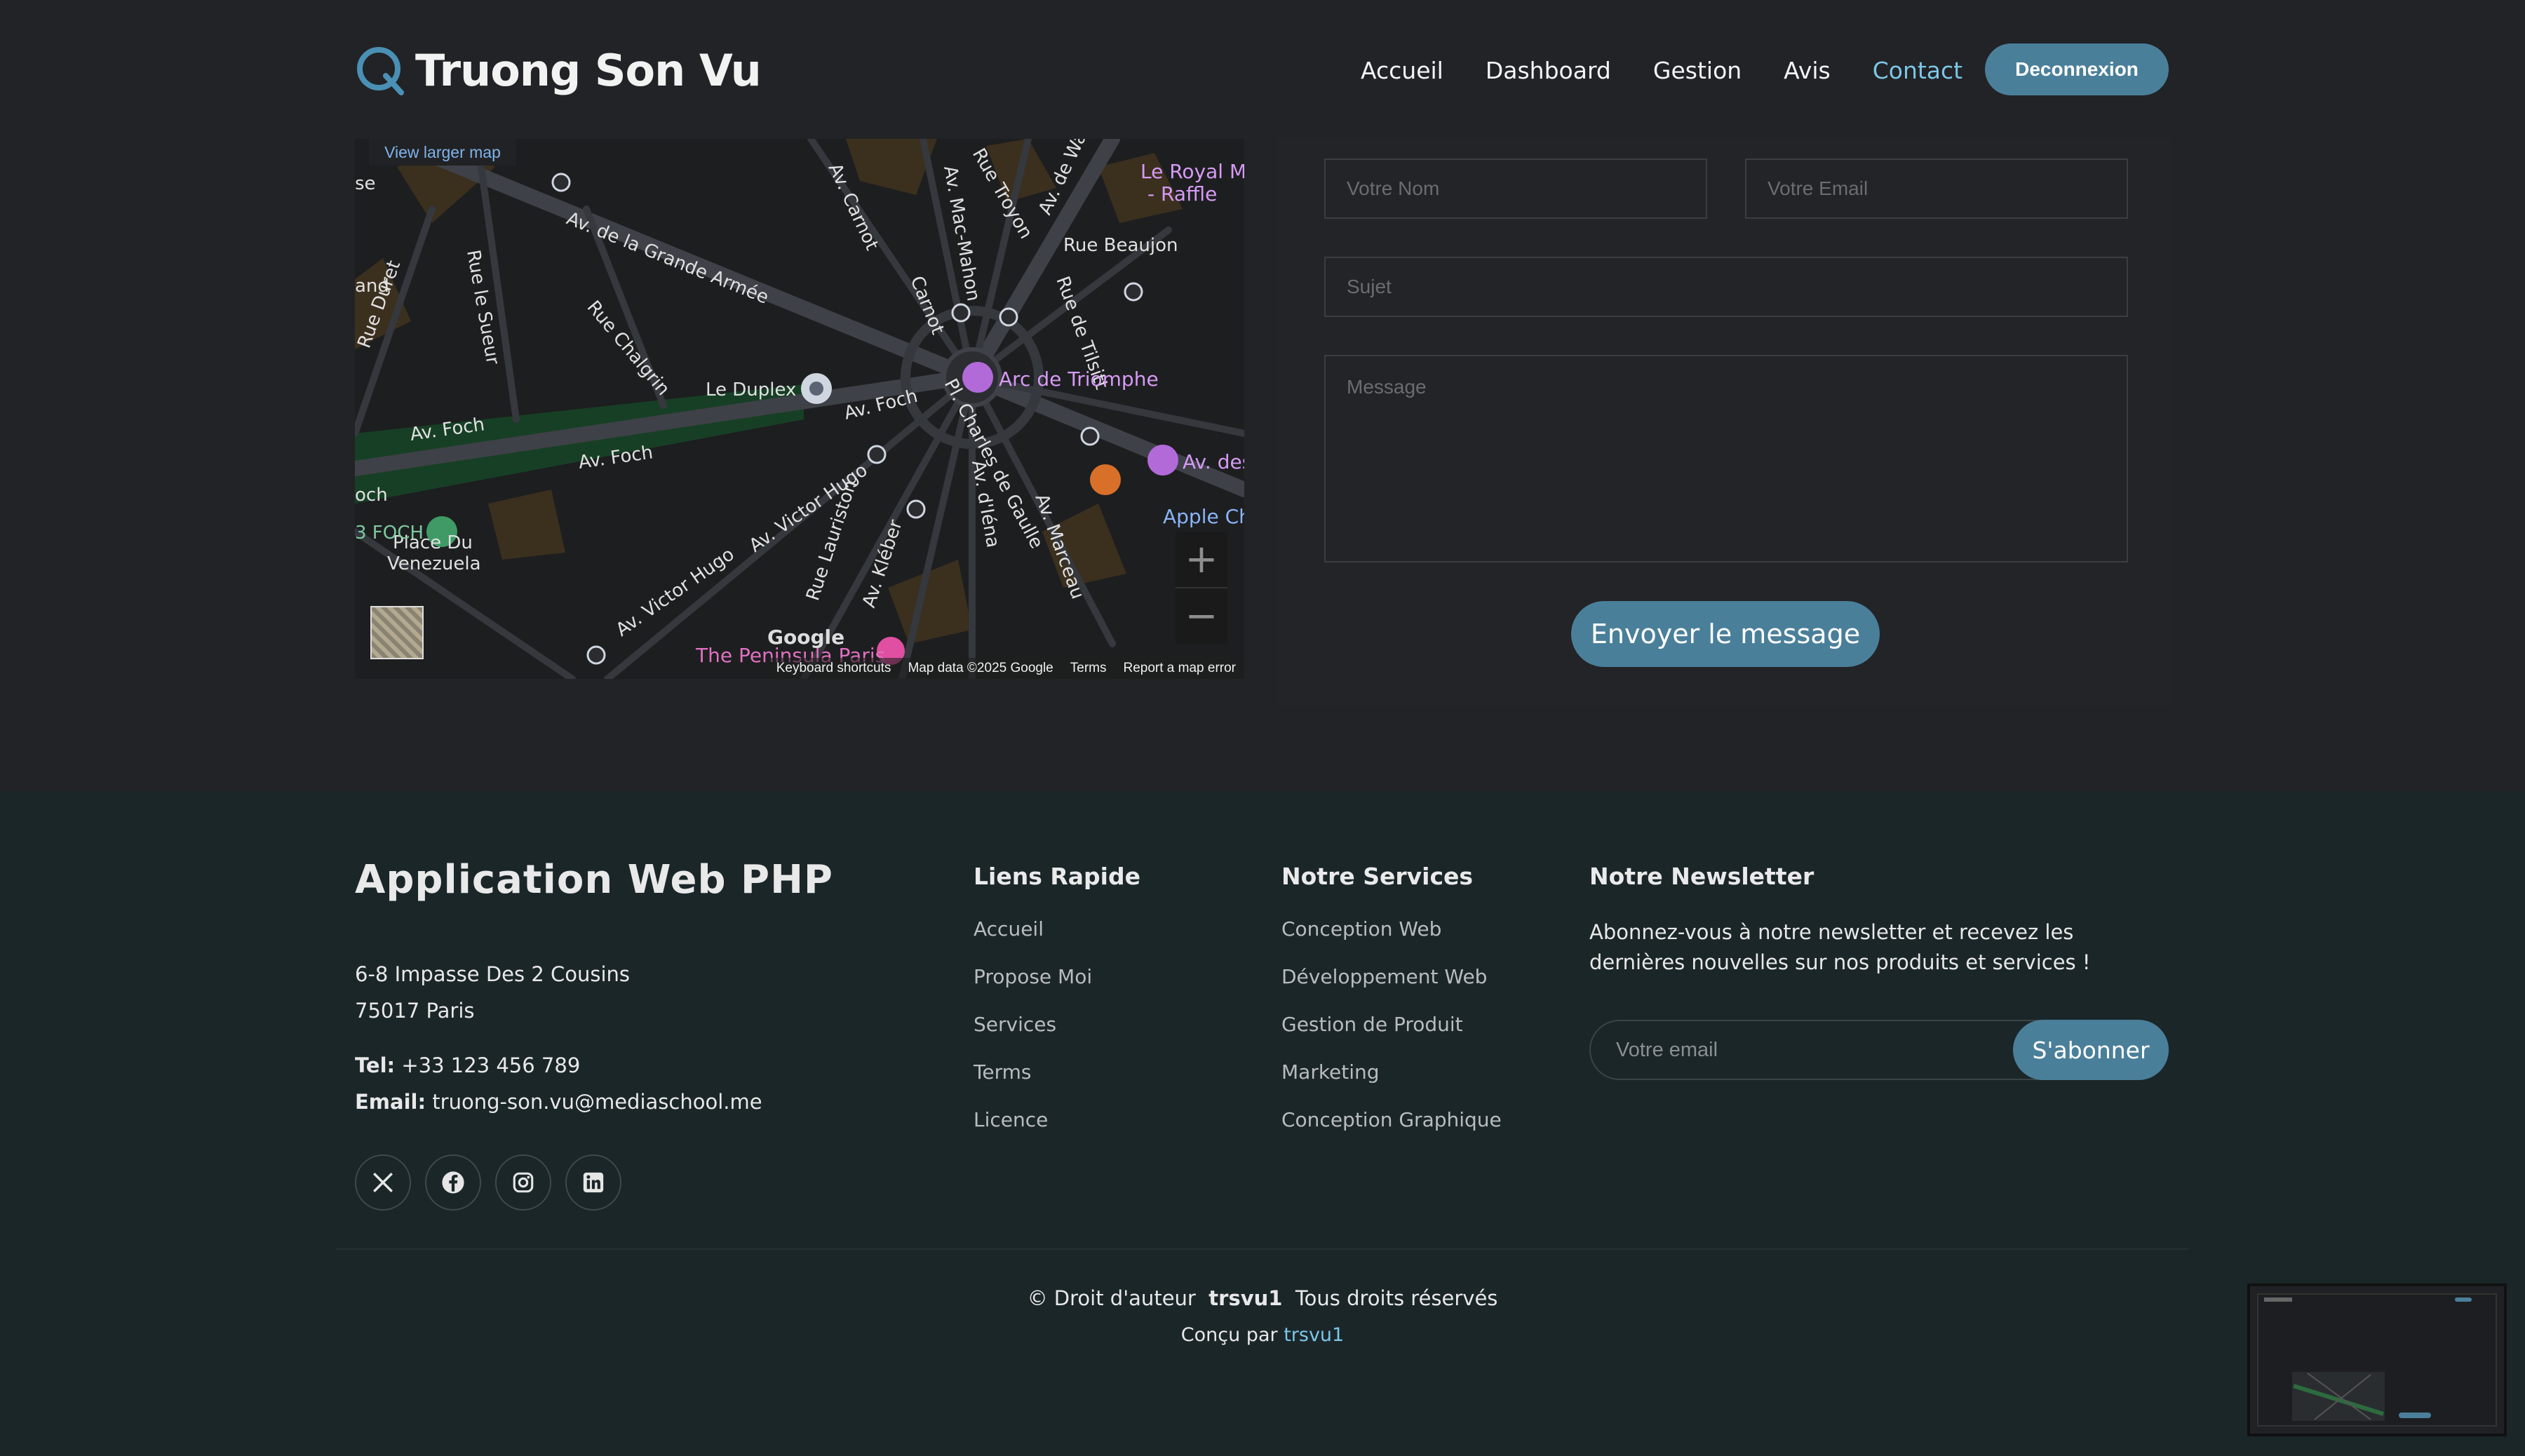  What do you see at coordinates (1697, 70) in the screenshot?
I see `nav-gestion: Gestion` at bounding box center [1697, 70].